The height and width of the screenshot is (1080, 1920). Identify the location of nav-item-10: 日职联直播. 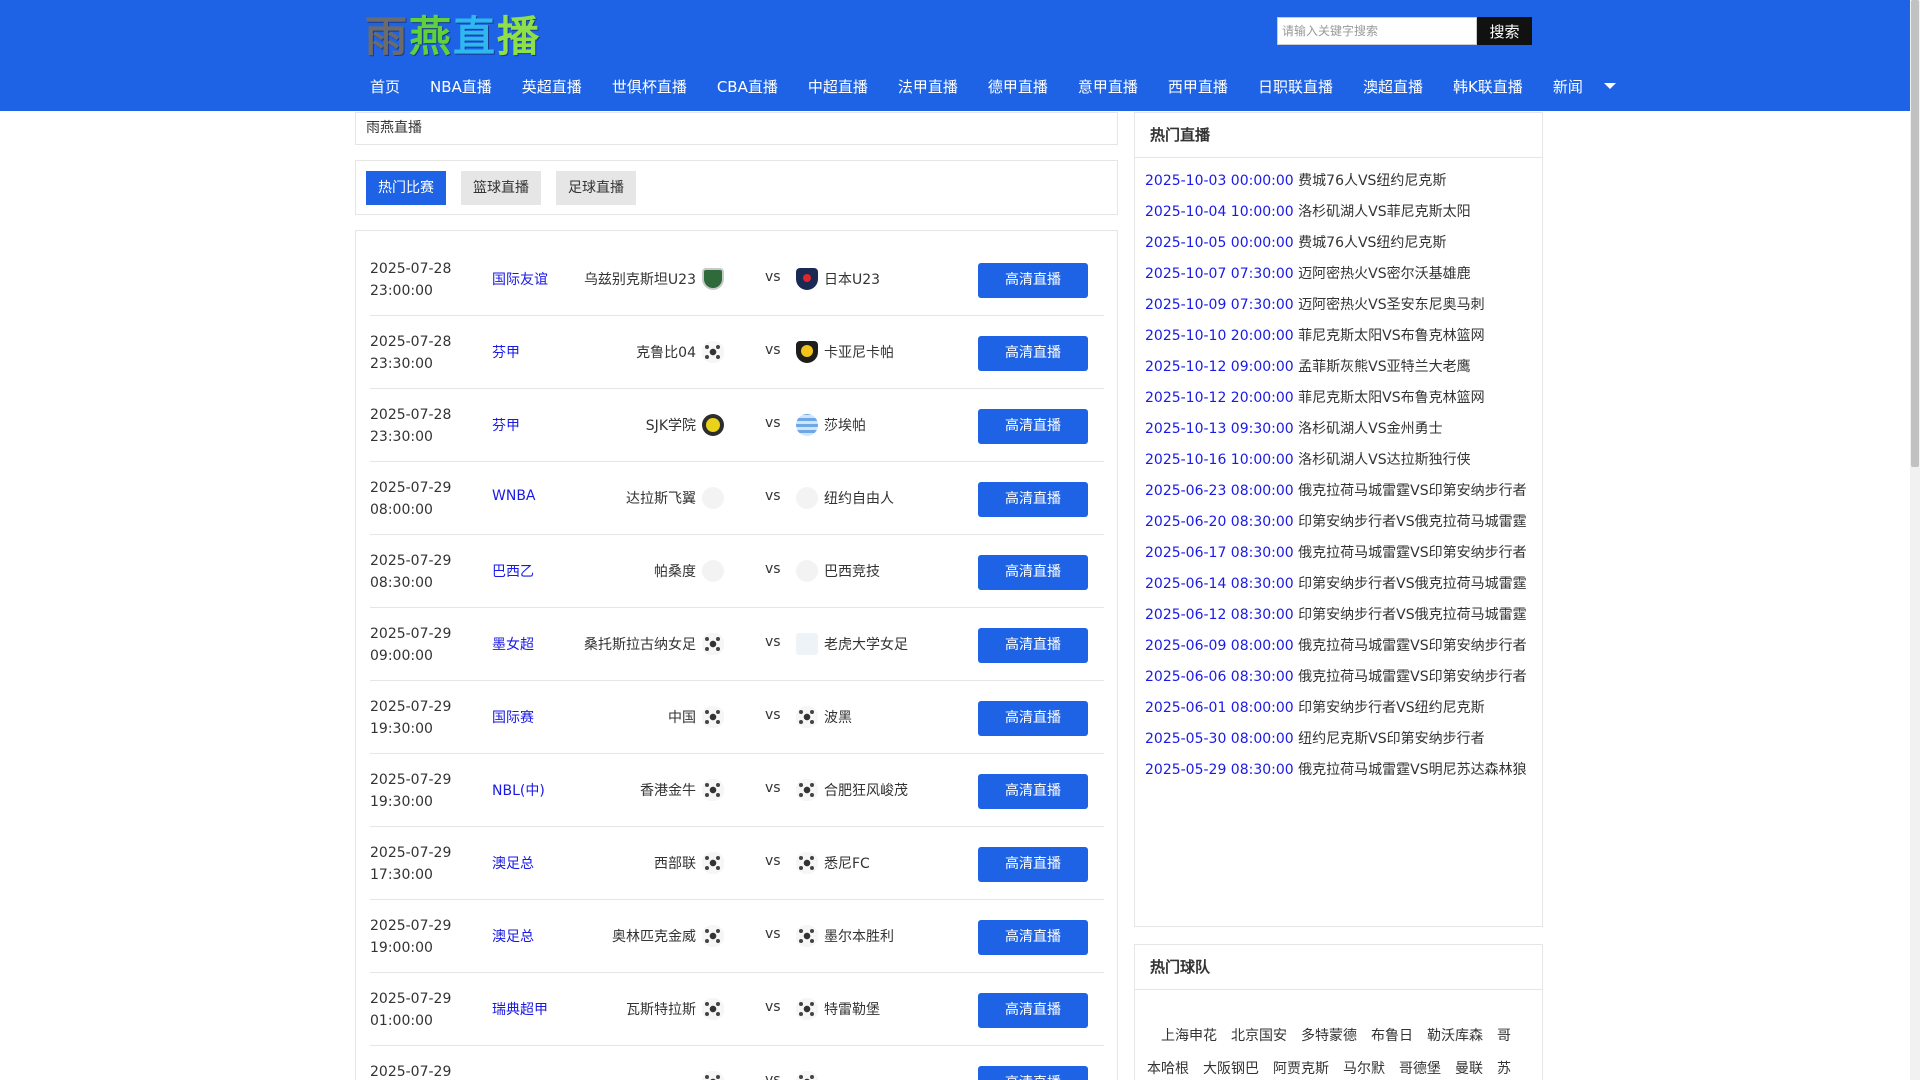
(1295, 86).